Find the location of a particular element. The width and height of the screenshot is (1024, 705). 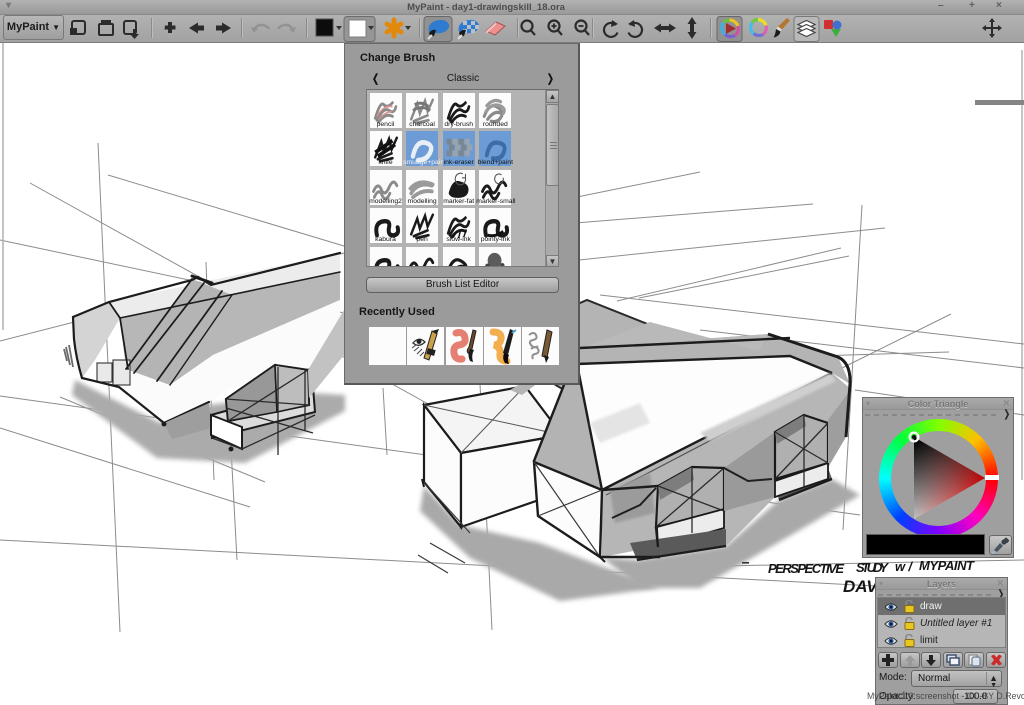

svg-text: w/ is located at coordinates (904, 566).